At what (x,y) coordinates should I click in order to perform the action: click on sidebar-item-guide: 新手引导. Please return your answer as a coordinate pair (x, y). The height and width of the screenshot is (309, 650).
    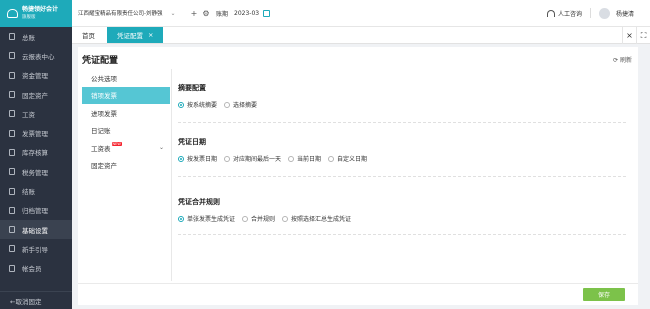
    Looking at the image, I should click on (36, 248).